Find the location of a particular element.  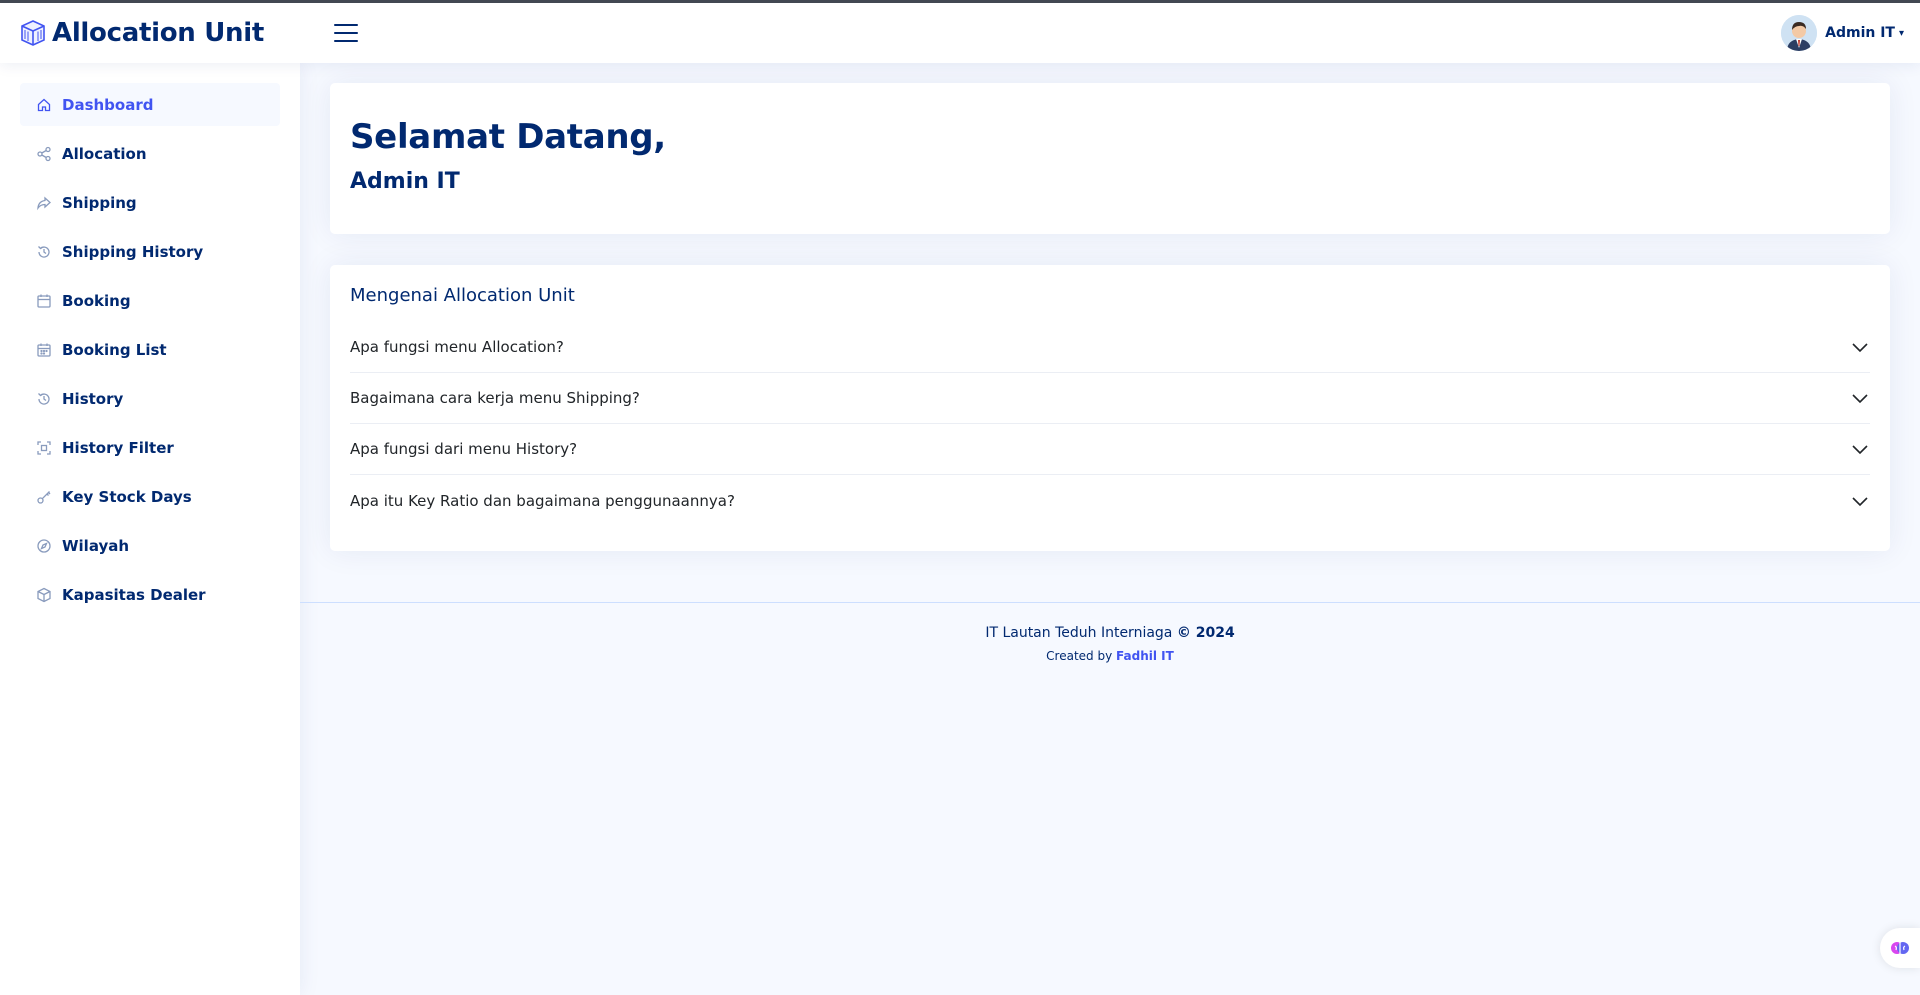

sidebar-item-history: History is located at coordinates (150, 398).